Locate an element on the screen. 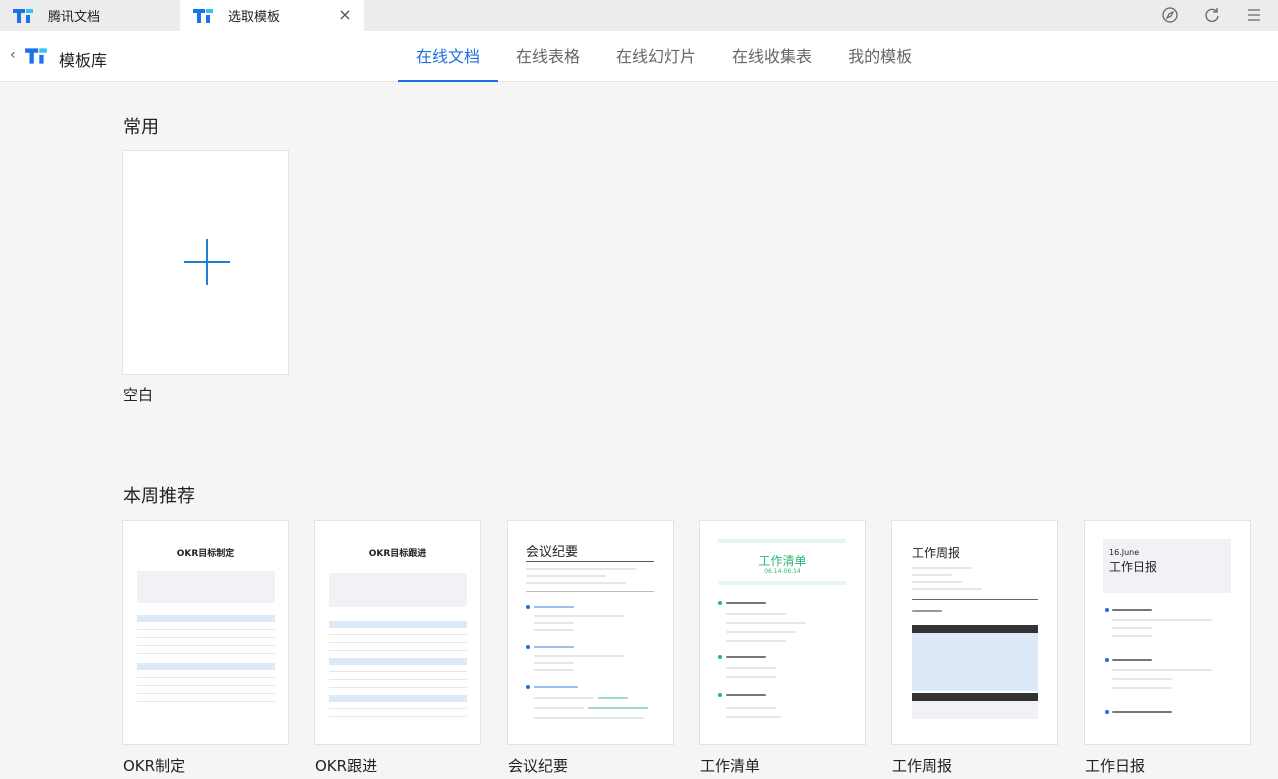  preview-date: 16.June is located at coordinates (1124, 552).